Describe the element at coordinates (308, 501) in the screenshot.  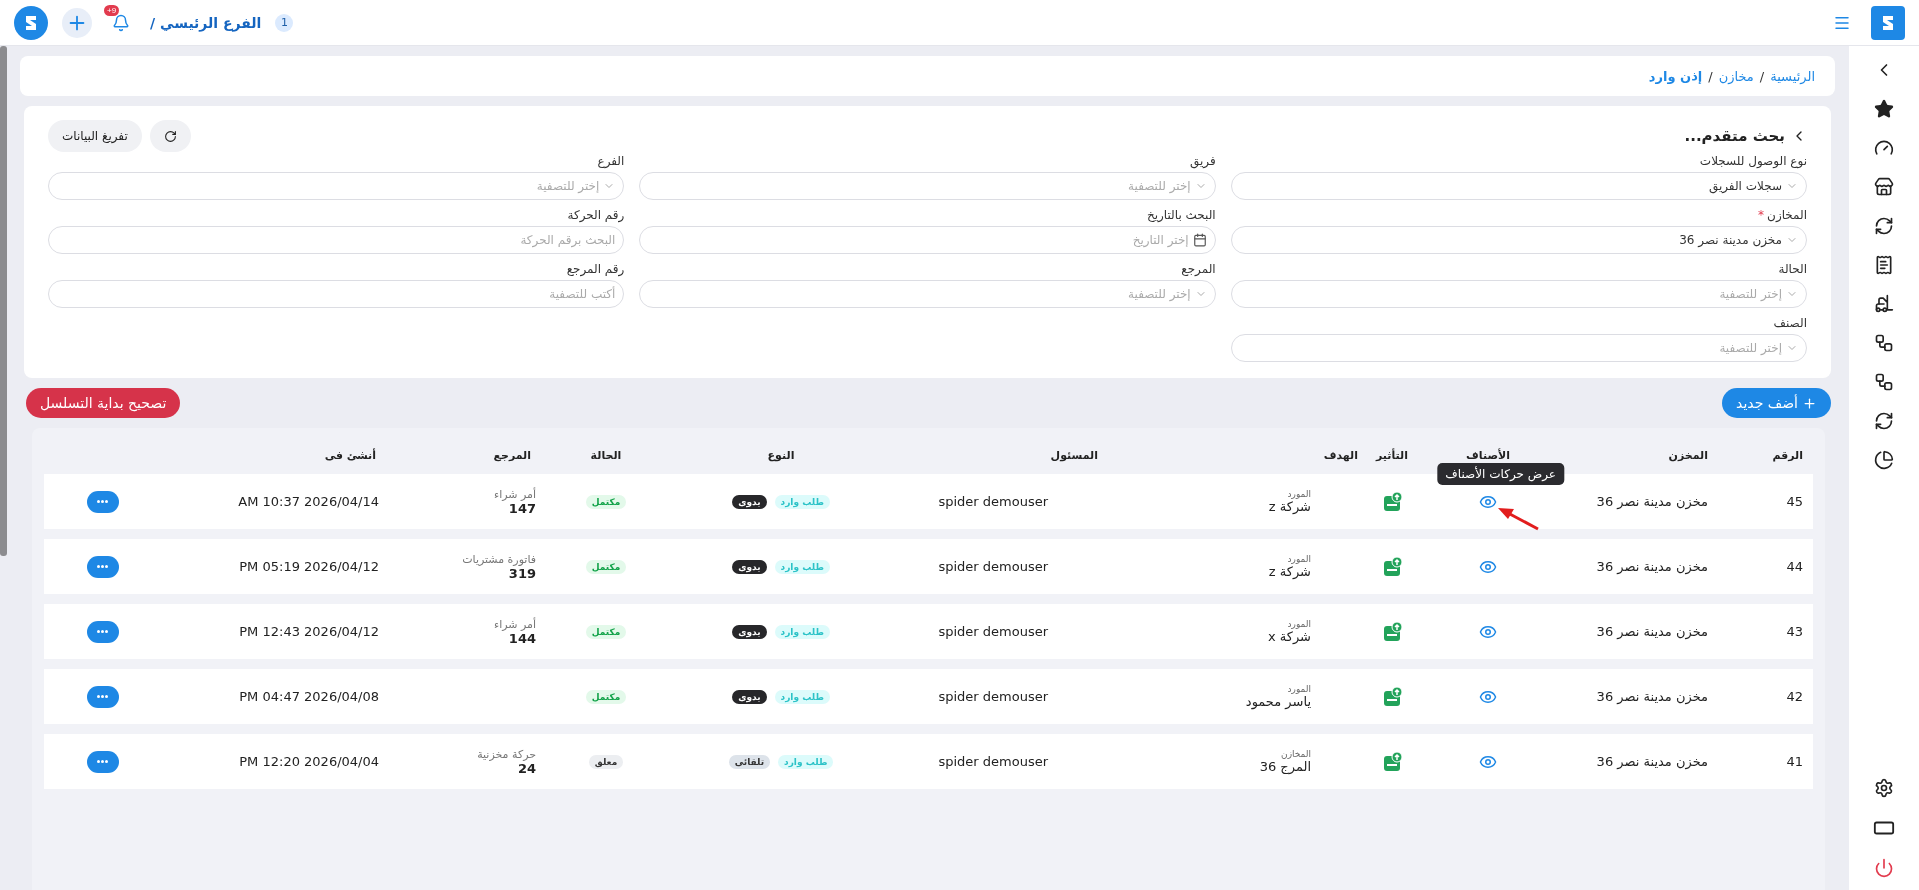
I see `table-cell-text: AM 10:37 2026/04/14` at that location.